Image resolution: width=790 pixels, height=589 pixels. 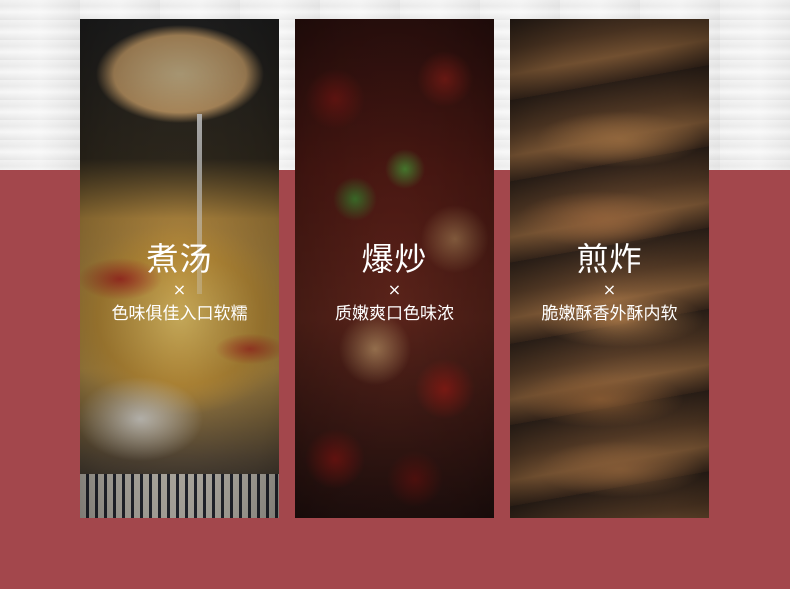 I want to click on pan-fry-caption: 煎炸 × 脆嫩酥香外酥内软, so click(x=609, y=282).